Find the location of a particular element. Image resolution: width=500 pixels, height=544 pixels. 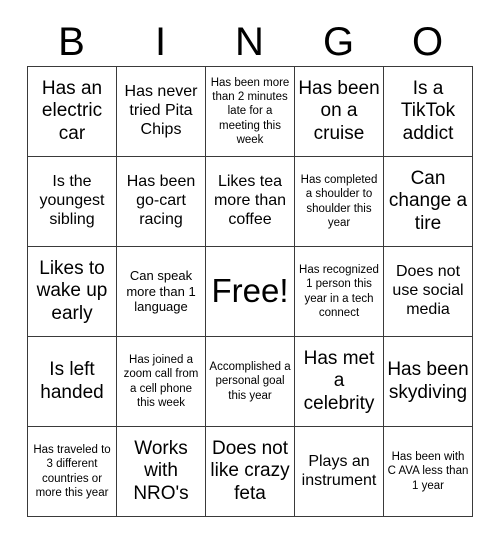

bingo-cell-label: Has never tried Pita Chips is located at coordinates (161, 110).